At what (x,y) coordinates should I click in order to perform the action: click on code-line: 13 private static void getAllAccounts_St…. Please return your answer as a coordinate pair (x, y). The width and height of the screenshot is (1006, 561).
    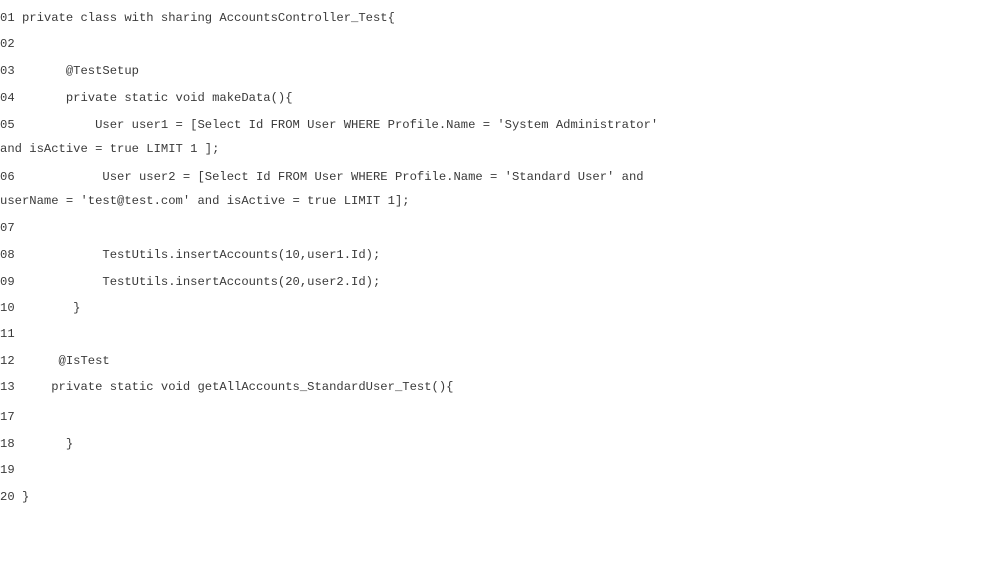
    Looking at the image, I should click on (227, 387).